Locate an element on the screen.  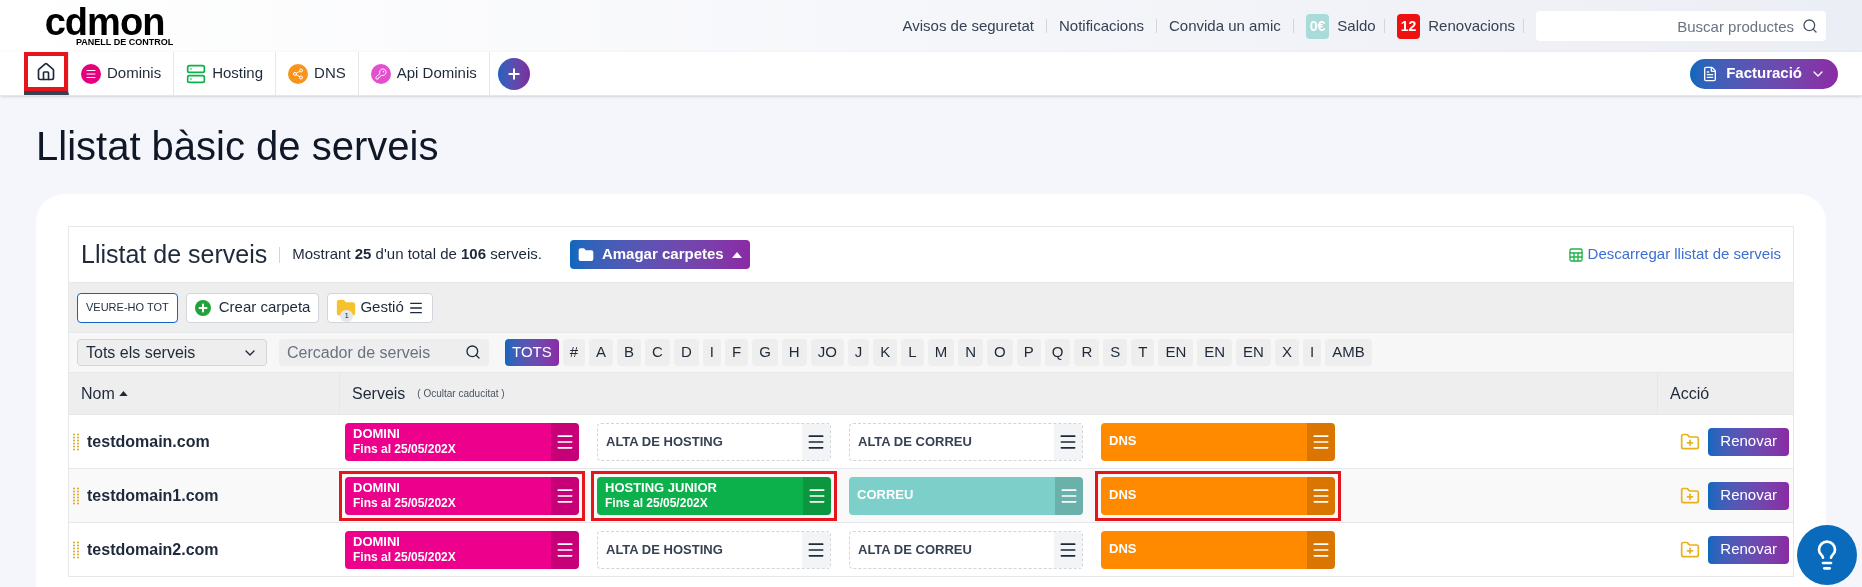
create-folder-button: Crear carpeta is located at coordinates (252, 307).